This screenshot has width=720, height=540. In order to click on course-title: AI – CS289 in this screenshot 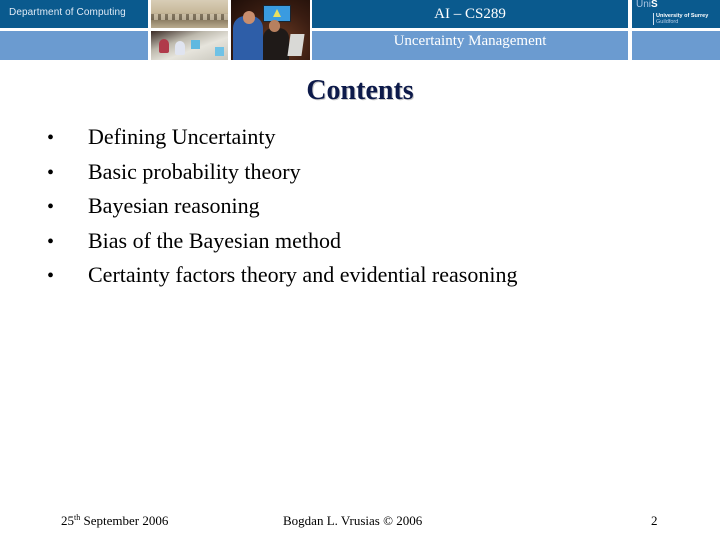, I will do `click(470, 14)`.